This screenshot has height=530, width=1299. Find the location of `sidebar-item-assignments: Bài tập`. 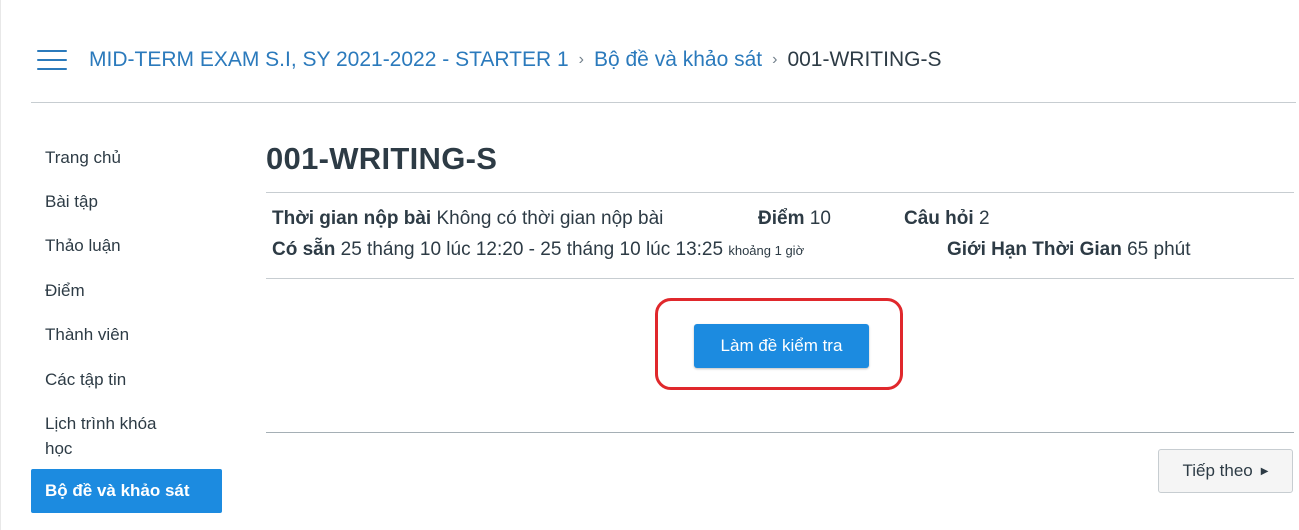

sidebar-item-assignments: Bài tập is located at coordinates (128, 201).